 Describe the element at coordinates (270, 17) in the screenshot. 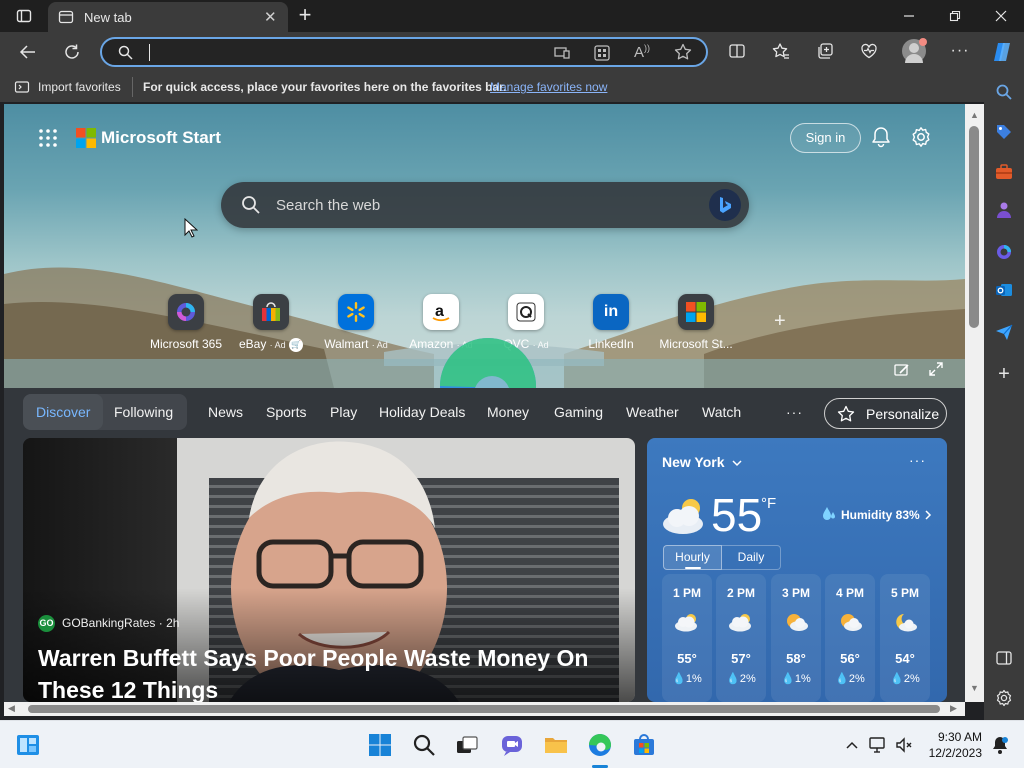

I see `close-tab-icon: ✕` at that location.